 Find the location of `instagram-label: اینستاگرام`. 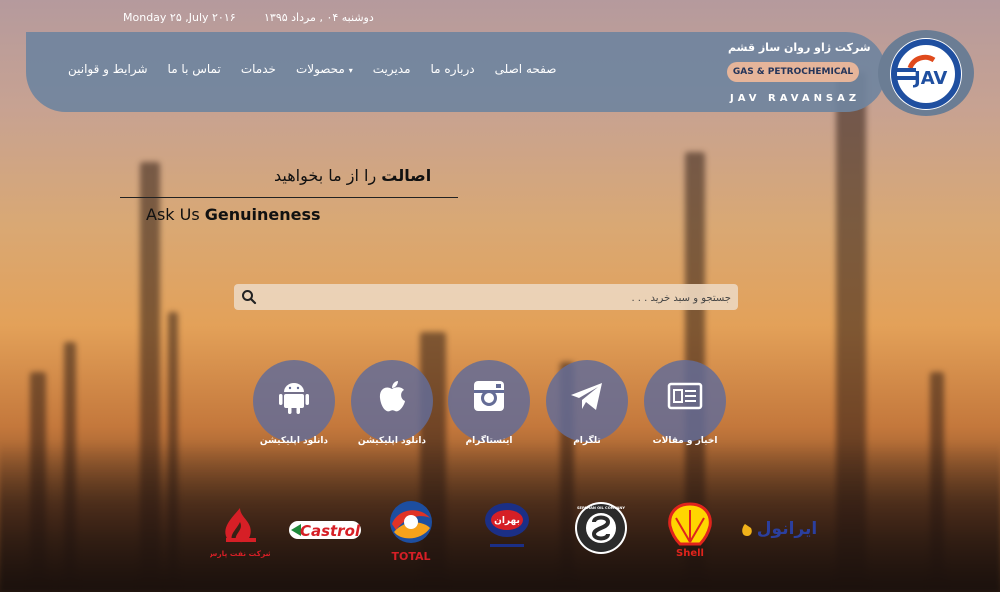

instagram-label: اینستاگرام is located at coordinates (489, 441).